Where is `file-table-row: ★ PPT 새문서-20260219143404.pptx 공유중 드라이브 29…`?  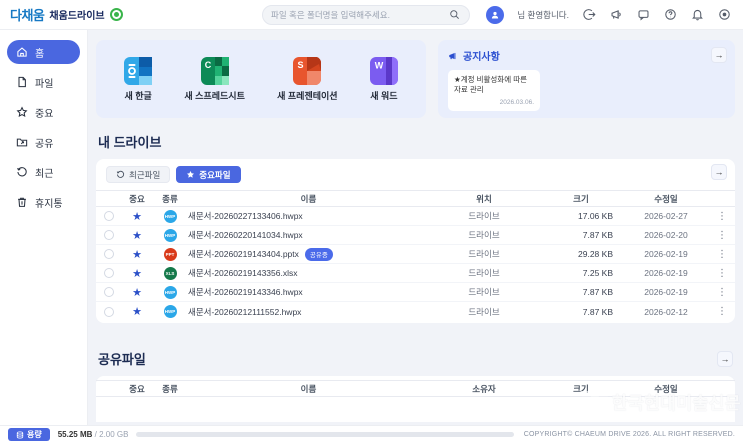
file-table-row: ★ PPT 새문서-20260219143404.pptx 공유중 드라이브 29… is located at coordinates (415, 254).